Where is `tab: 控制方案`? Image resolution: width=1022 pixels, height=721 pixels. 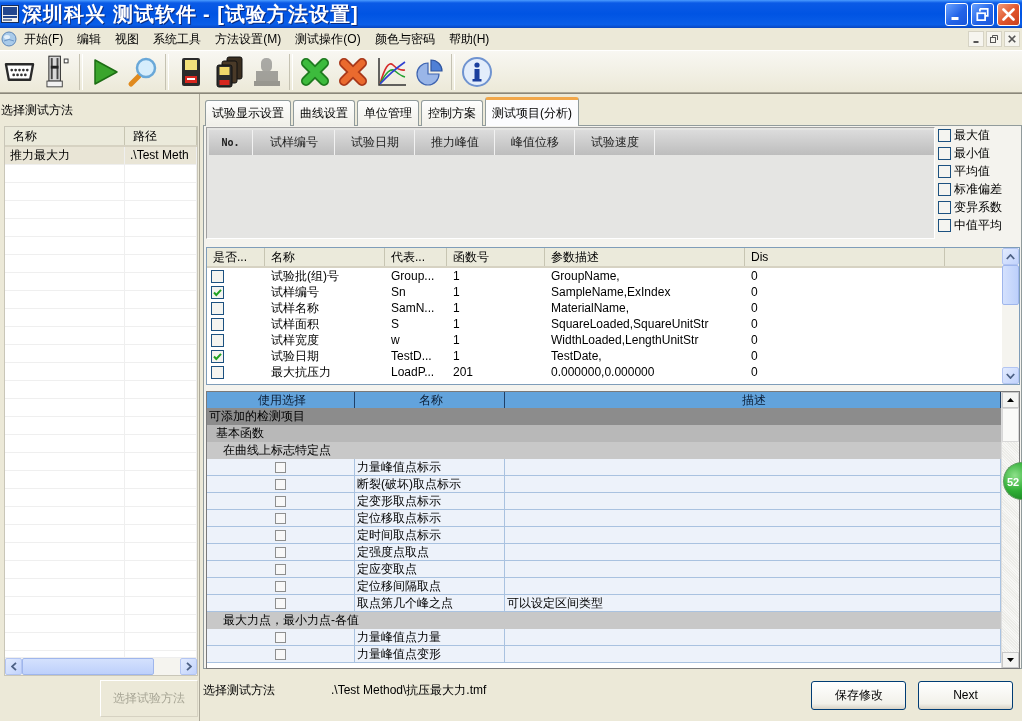 tab: 控制方案 is located at coordinates (452, 113).